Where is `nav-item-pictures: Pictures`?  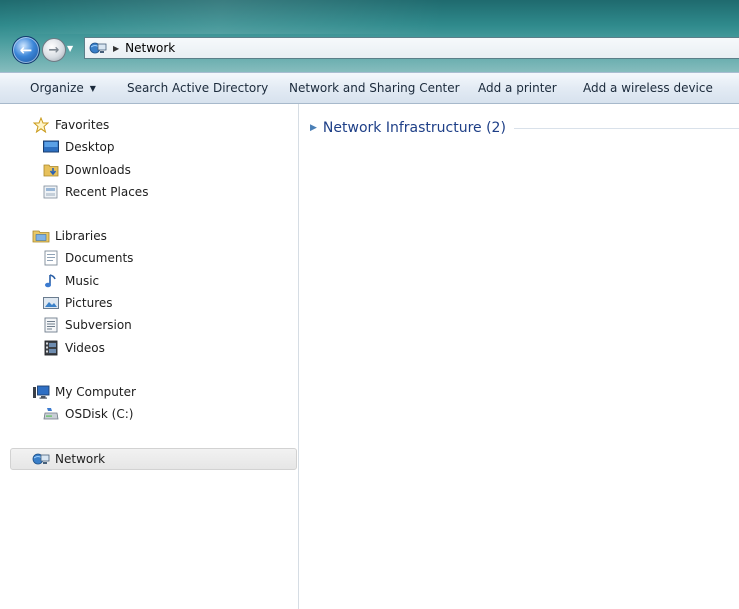
nav-item-pictures: Pictures is located at coordinates (77, 303).